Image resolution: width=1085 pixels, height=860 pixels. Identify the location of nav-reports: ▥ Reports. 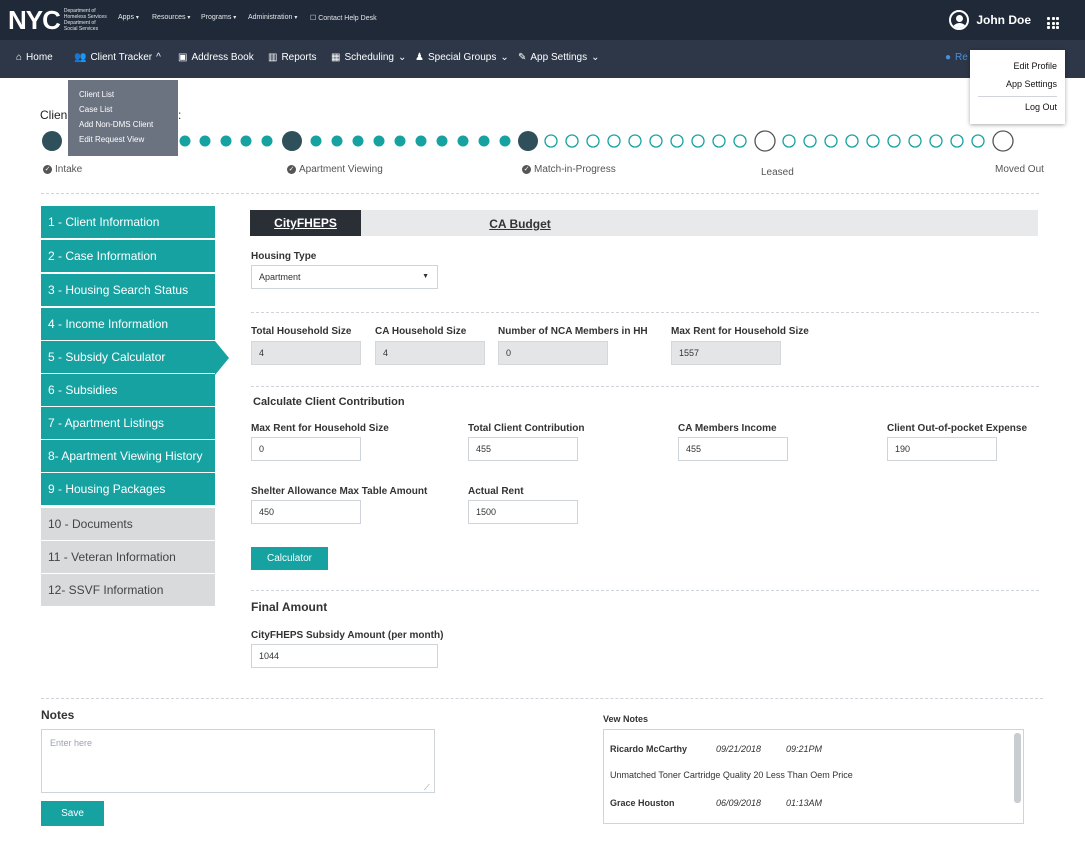
(292, 57).